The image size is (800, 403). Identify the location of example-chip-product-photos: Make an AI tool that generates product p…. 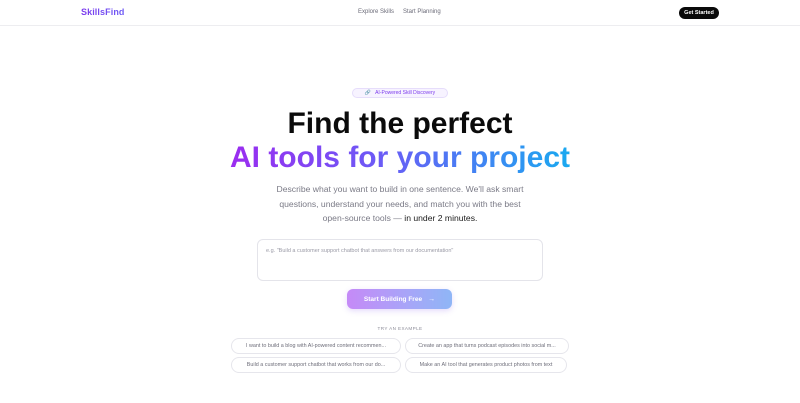
(486, 365).